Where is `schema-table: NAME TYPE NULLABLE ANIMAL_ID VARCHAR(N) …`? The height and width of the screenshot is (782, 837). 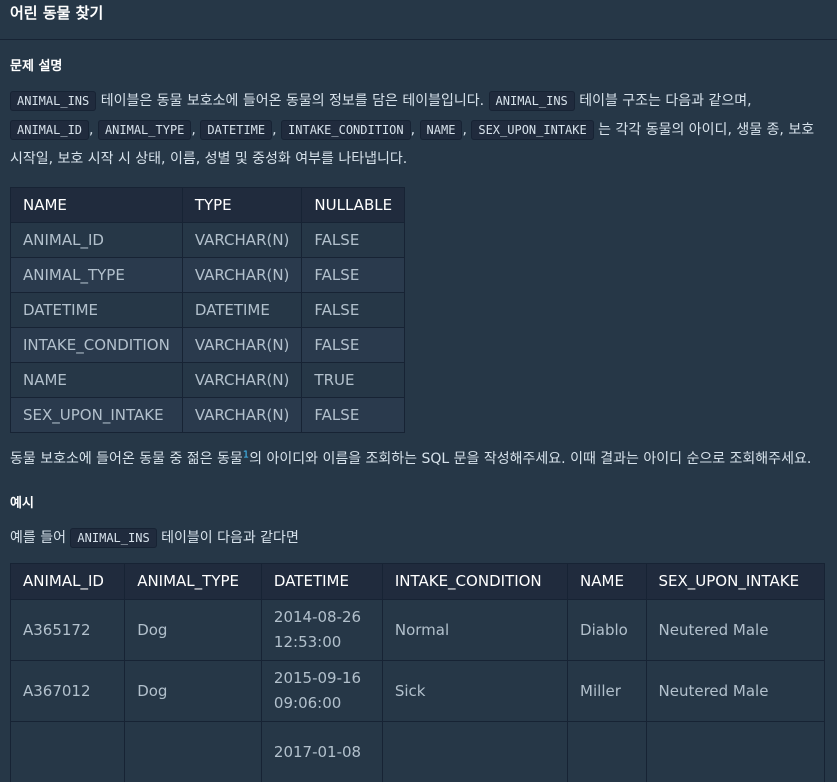 schema-table: NAME TYPE NULLABLE ANIMAL_ID VARCHAR(N) … is located at coordinates (208, 310).